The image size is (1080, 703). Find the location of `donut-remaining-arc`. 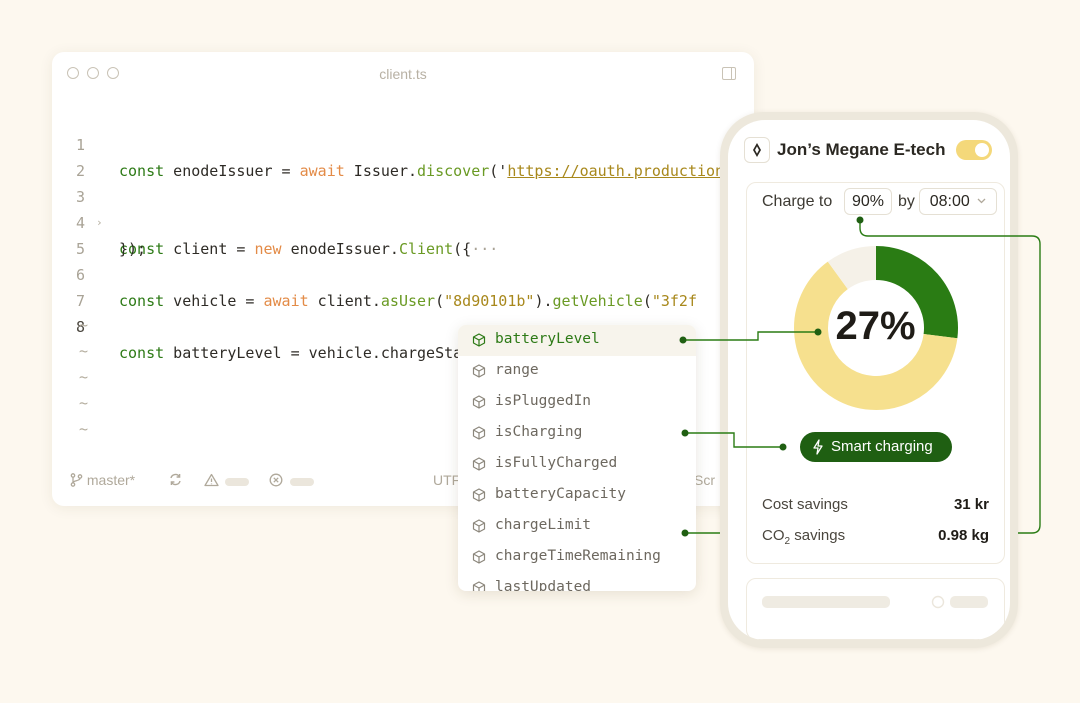

donut-remaining-arc is located at coordinates (852, 268).